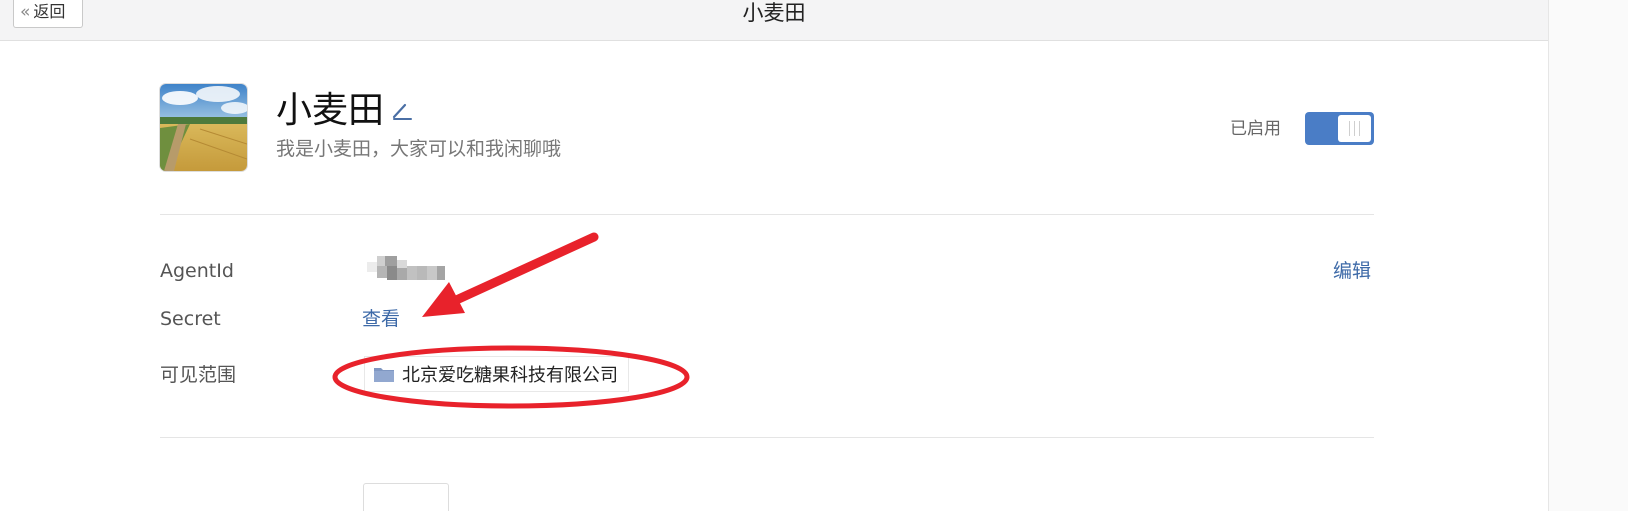 The width and height of the screenshot is (1628, 511). I want to click on top-bar: «返回 小麦田, so click(774, 20).